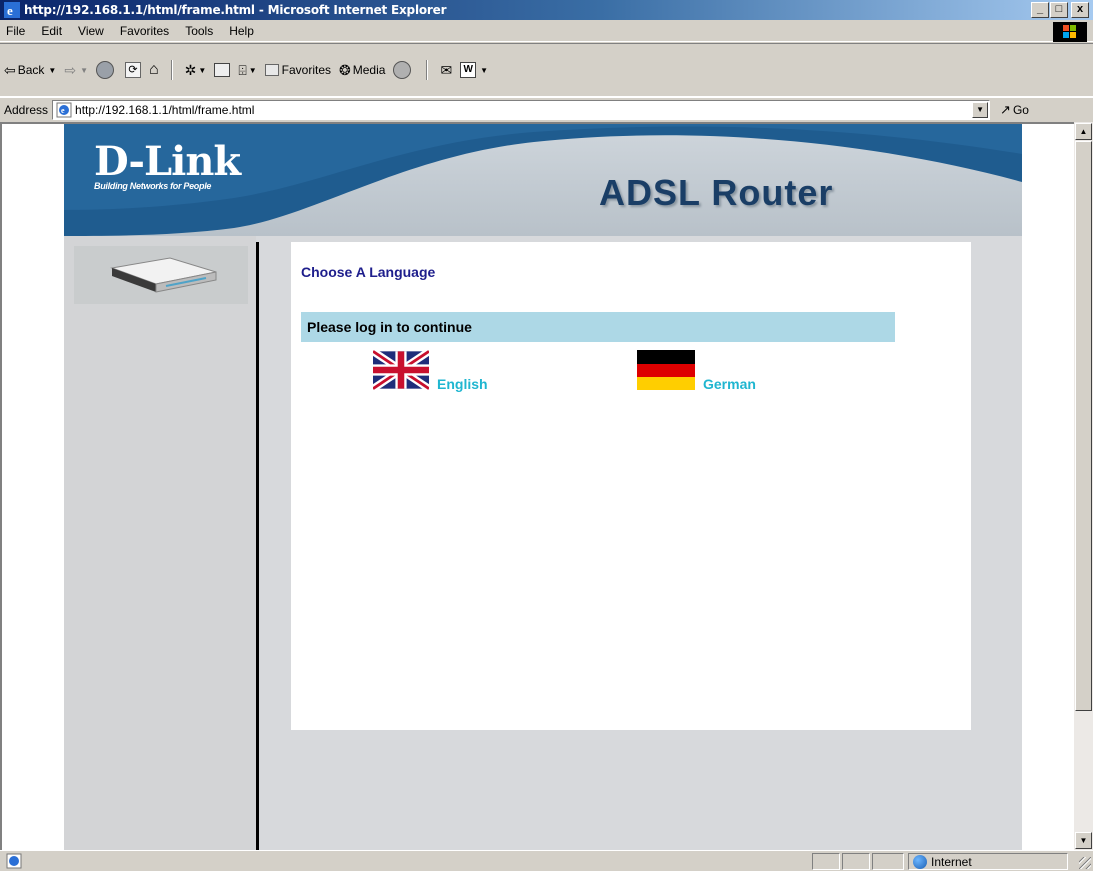 Image resolution: width=1093 pixels, height=871 pixels. What do you see at coordinates (14, 861) in the screenshot?
I see `page-status-icon` at bounding box center [14, 861].